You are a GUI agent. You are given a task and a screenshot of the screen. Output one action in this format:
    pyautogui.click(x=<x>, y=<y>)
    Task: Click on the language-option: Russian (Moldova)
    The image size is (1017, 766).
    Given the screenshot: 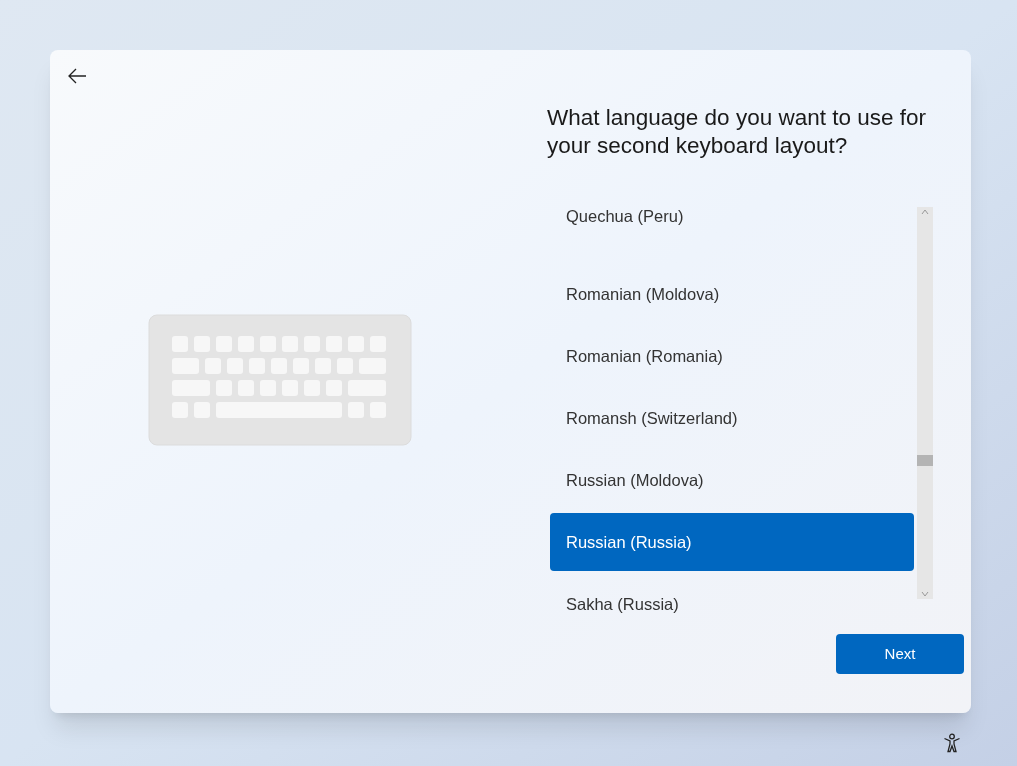 What is the action you would take?
    pyautogui.click(x=732, y=480)
    